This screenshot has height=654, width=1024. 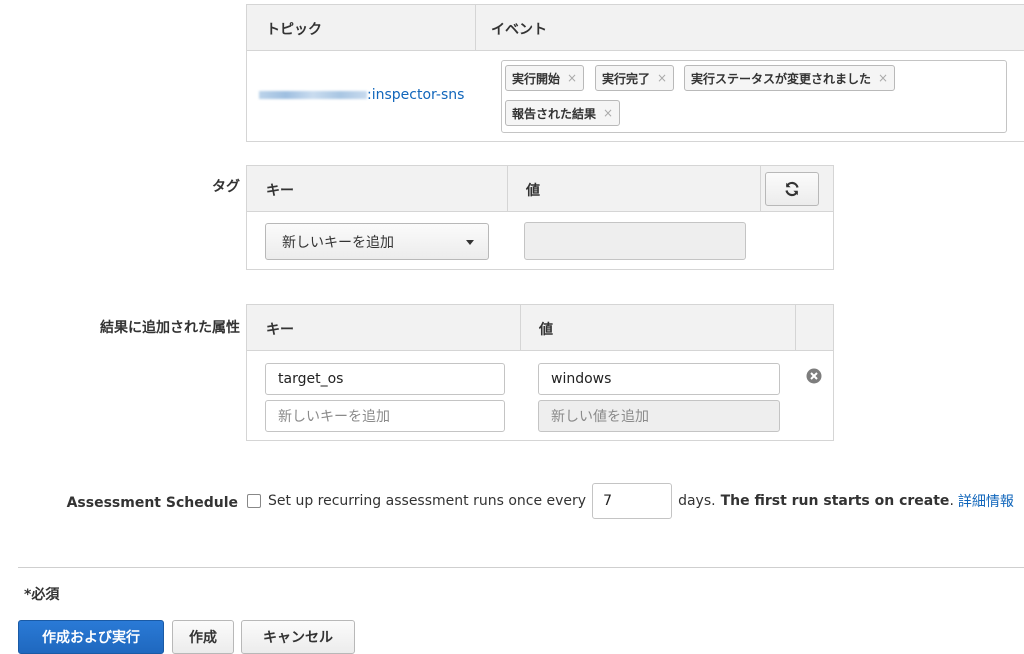 I want to click on attributes-label: 結果に追加された属性, so click(x=170, y=328).